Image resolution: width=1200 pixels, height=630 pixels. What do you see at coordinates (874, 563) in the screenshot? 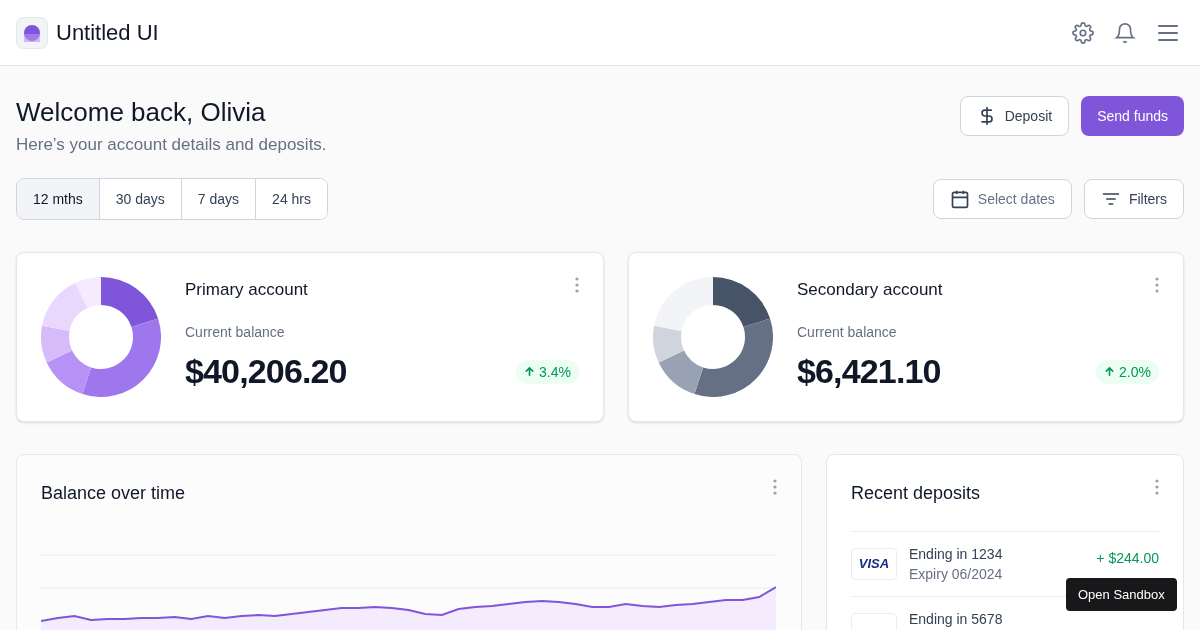
I see `card-brand: VISA` at bounding box center [874, 563].